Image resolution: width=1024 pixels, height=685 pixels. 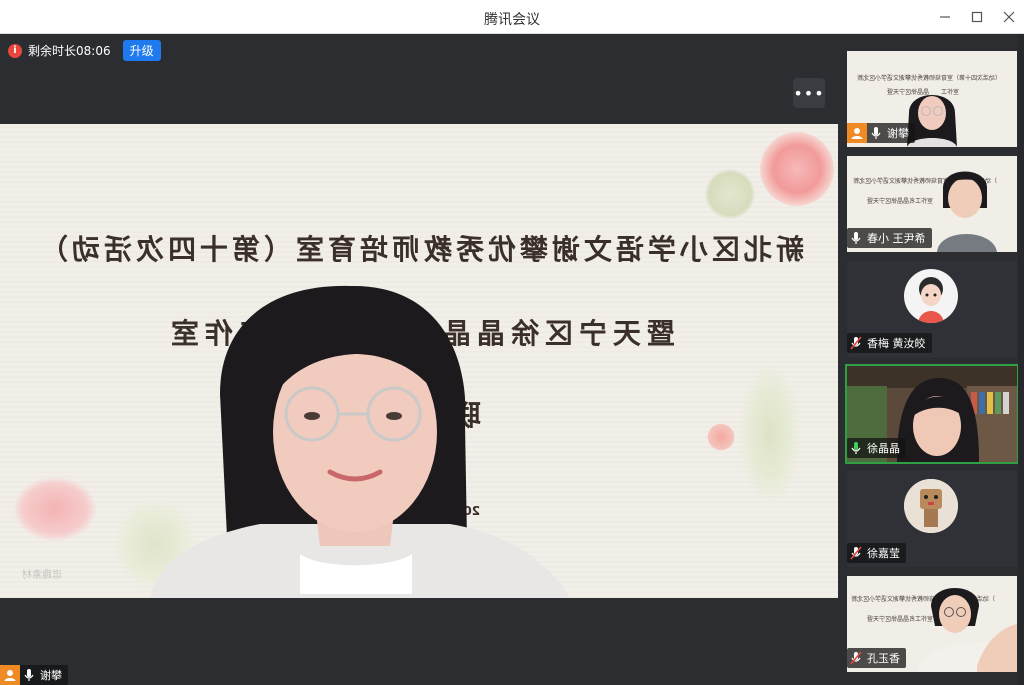 I want to click on participant-name: 徐晶晶, so click(x=883, y=448).